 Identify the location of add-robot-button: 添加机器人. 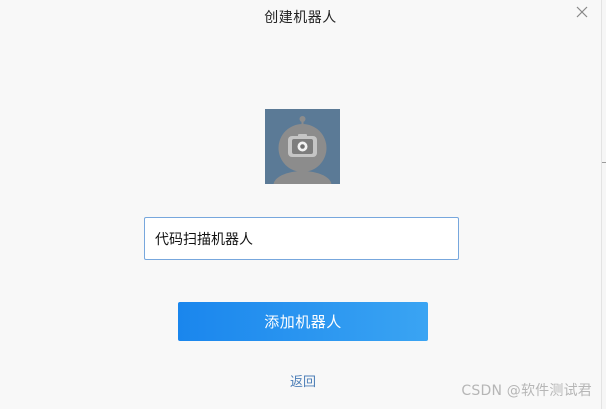
(303, 321).